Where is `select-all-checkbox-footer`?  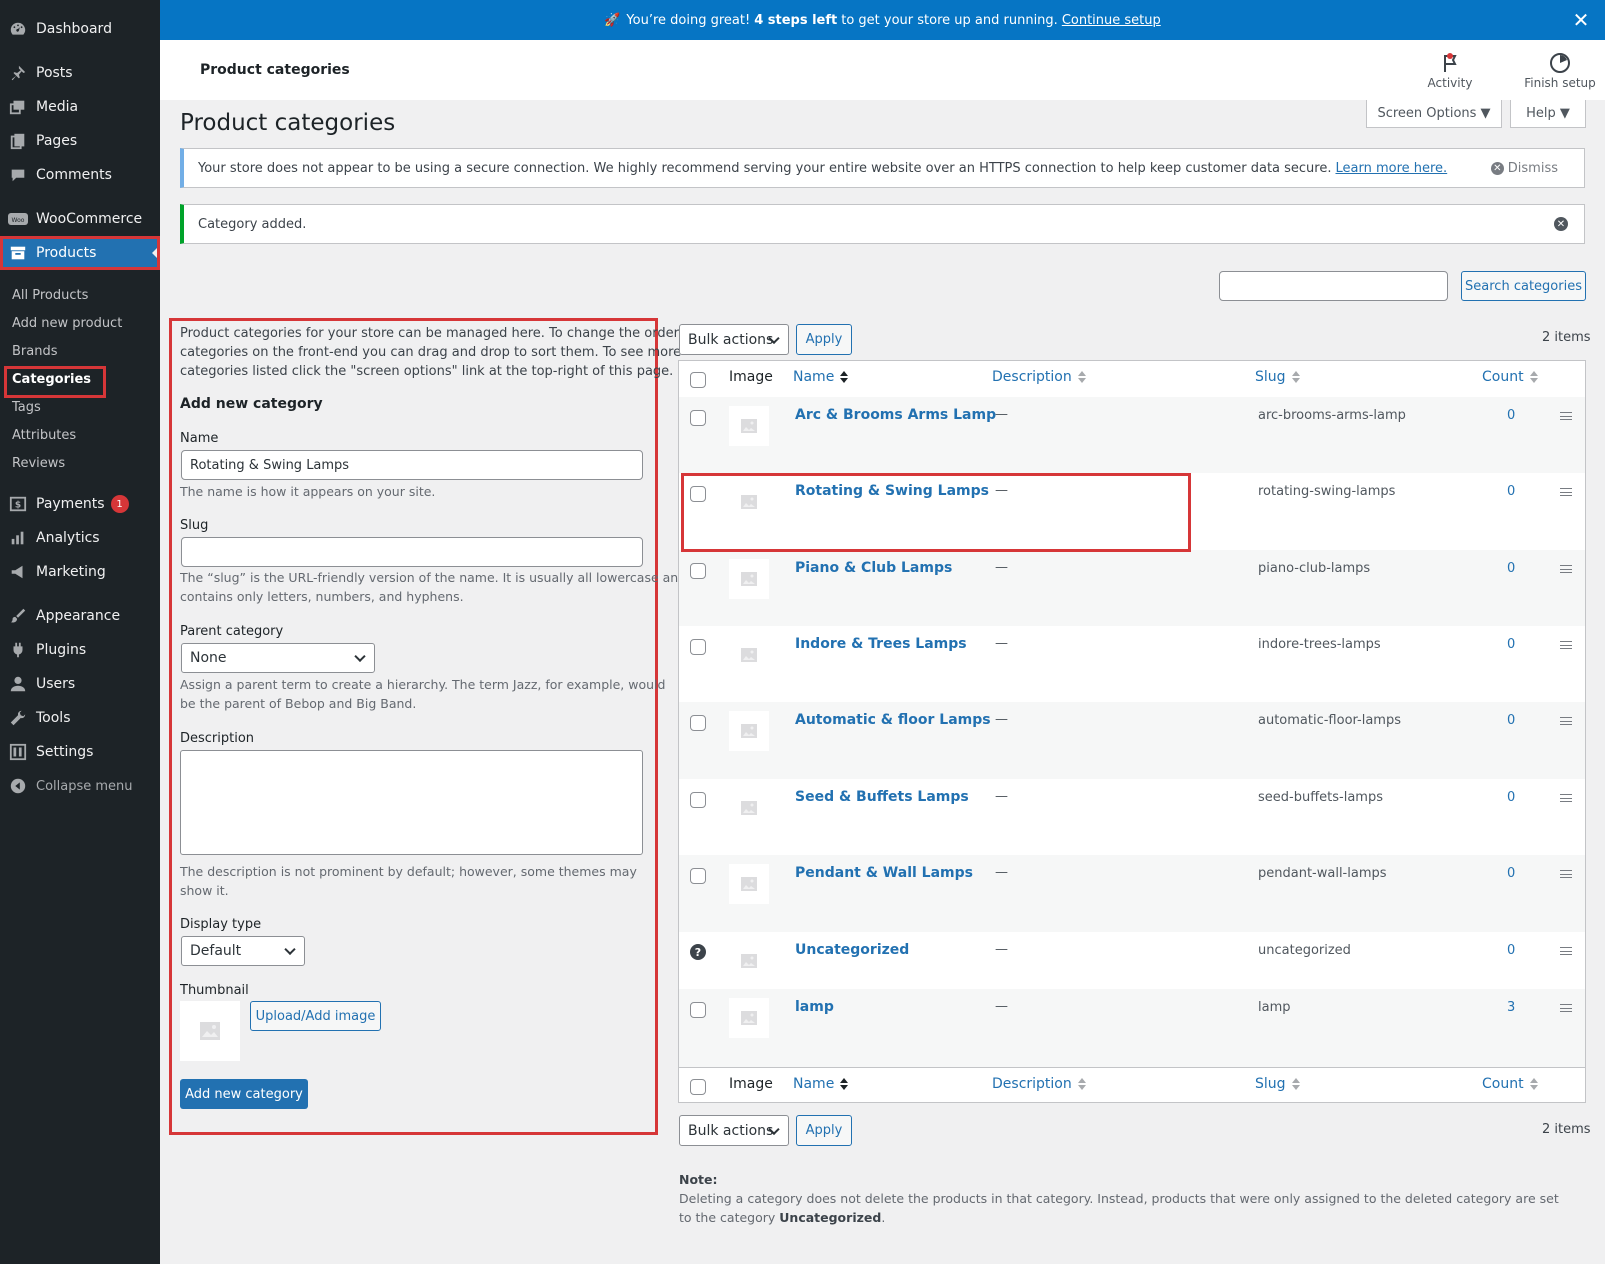 select-all-checkbox-footer is located at coordinates (698, 1087).